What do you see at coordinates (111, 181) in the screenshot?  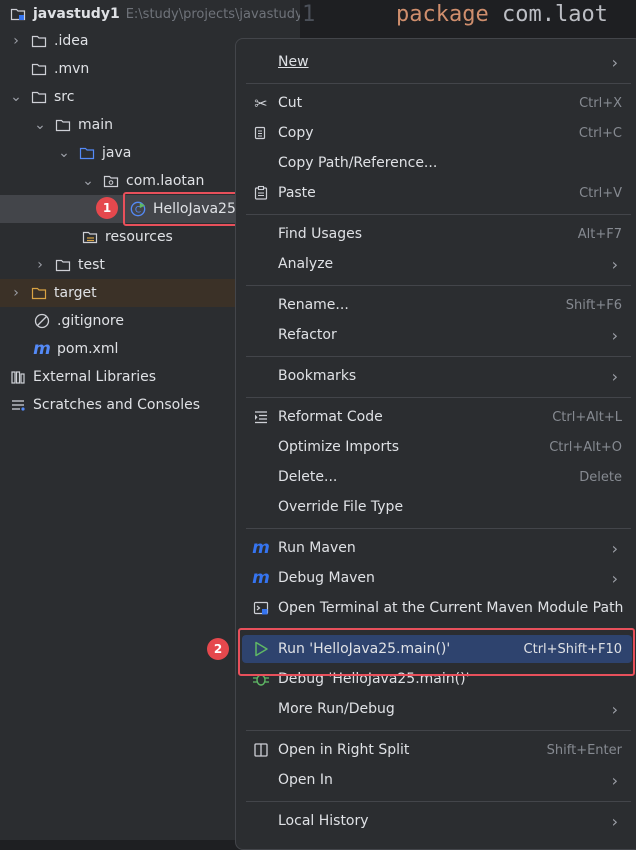 I see `package-icon` at bounding box center [111, 181].